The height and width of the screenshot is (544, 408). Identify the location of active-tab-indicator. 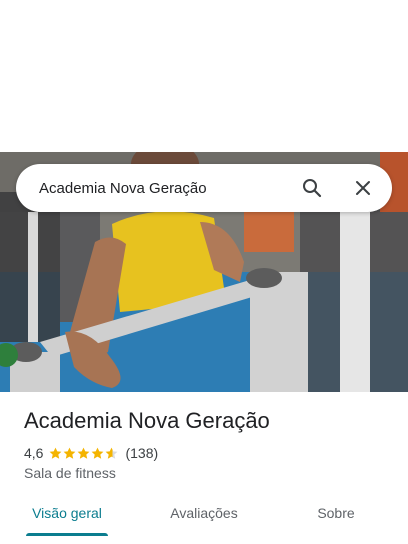
(67, 534).